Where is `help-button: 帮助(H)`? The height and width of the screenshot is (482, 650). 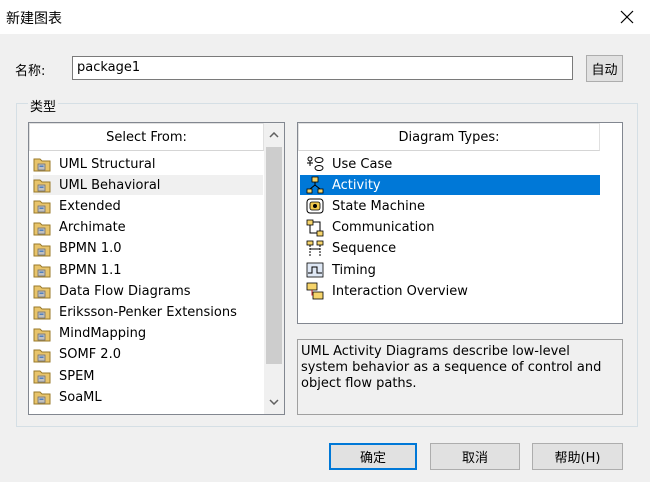 help-button: 帮助(H) is located at coordinates (577, 456).